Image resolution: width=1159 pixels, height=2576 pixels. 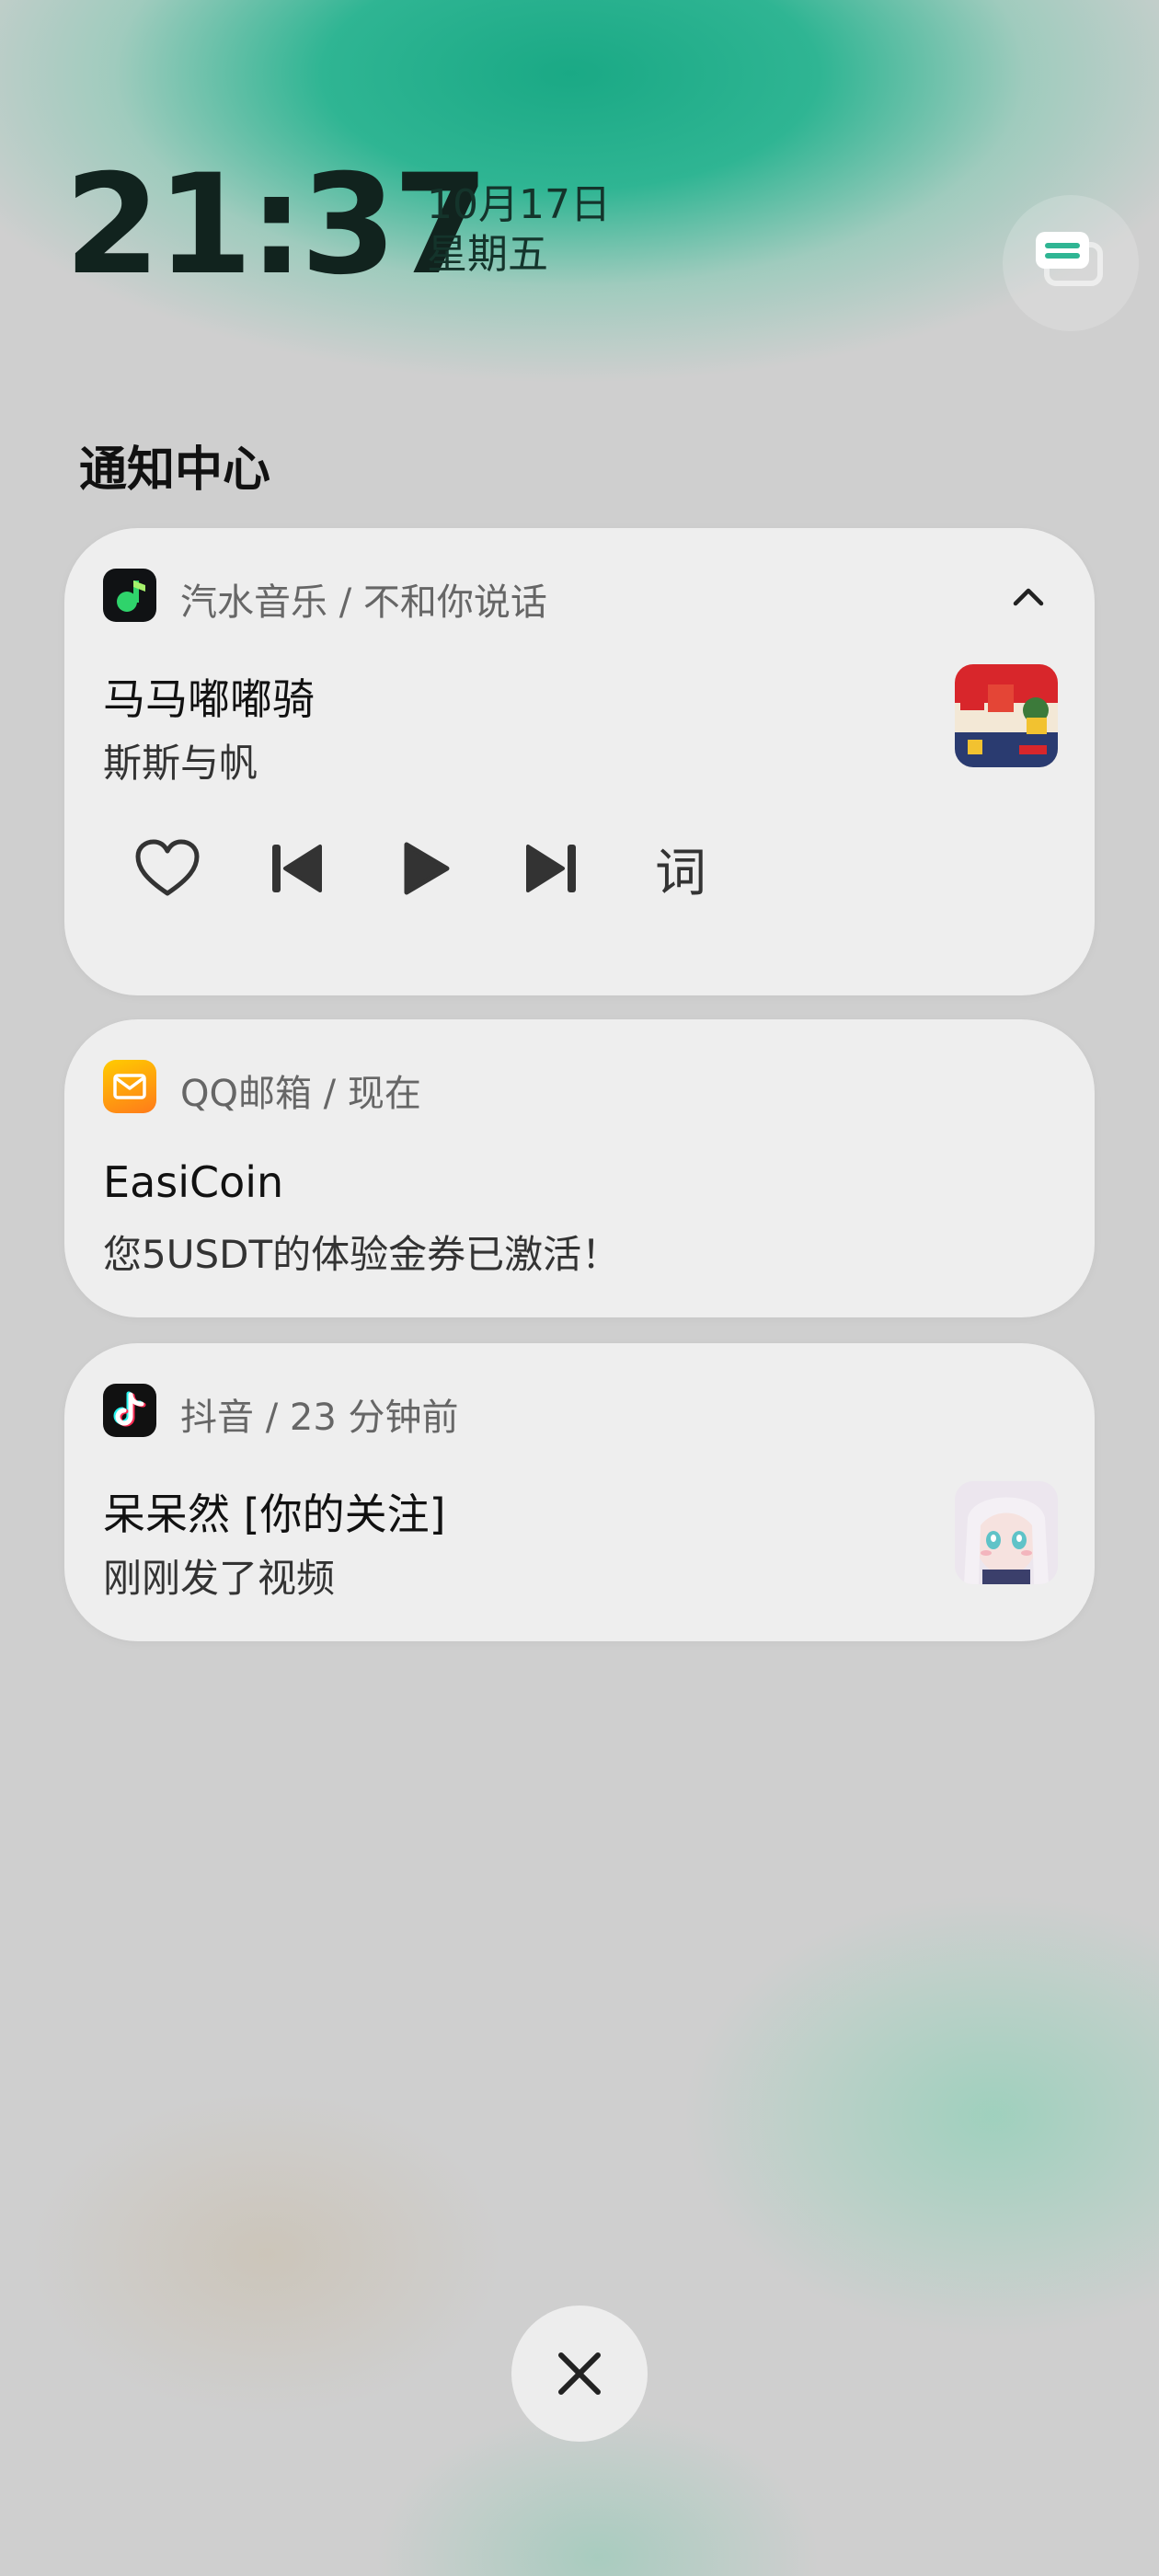 What do you see at coordinates (193, 1182) in the screenshot?
I see `mail-sender: EasiCoin` at bounding box center [193, 1182].